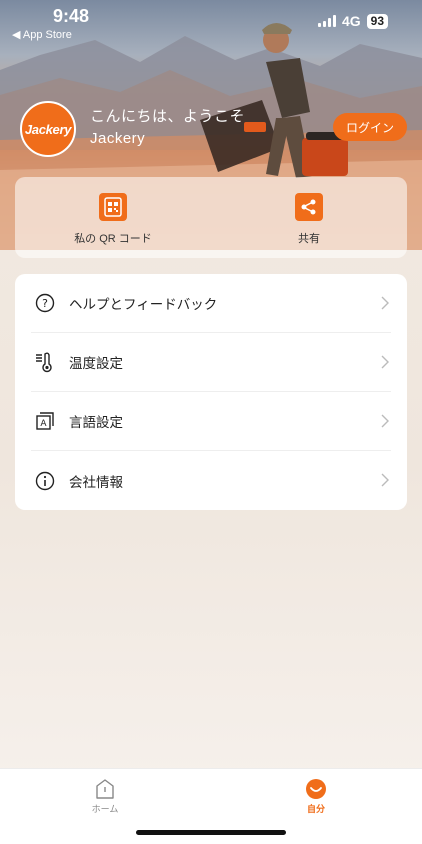 The image size is (422, 844). What do you see at coordinates (45, 362) in the screenshot?
I see `thermometer-icon` at bounding box center [45, 362].